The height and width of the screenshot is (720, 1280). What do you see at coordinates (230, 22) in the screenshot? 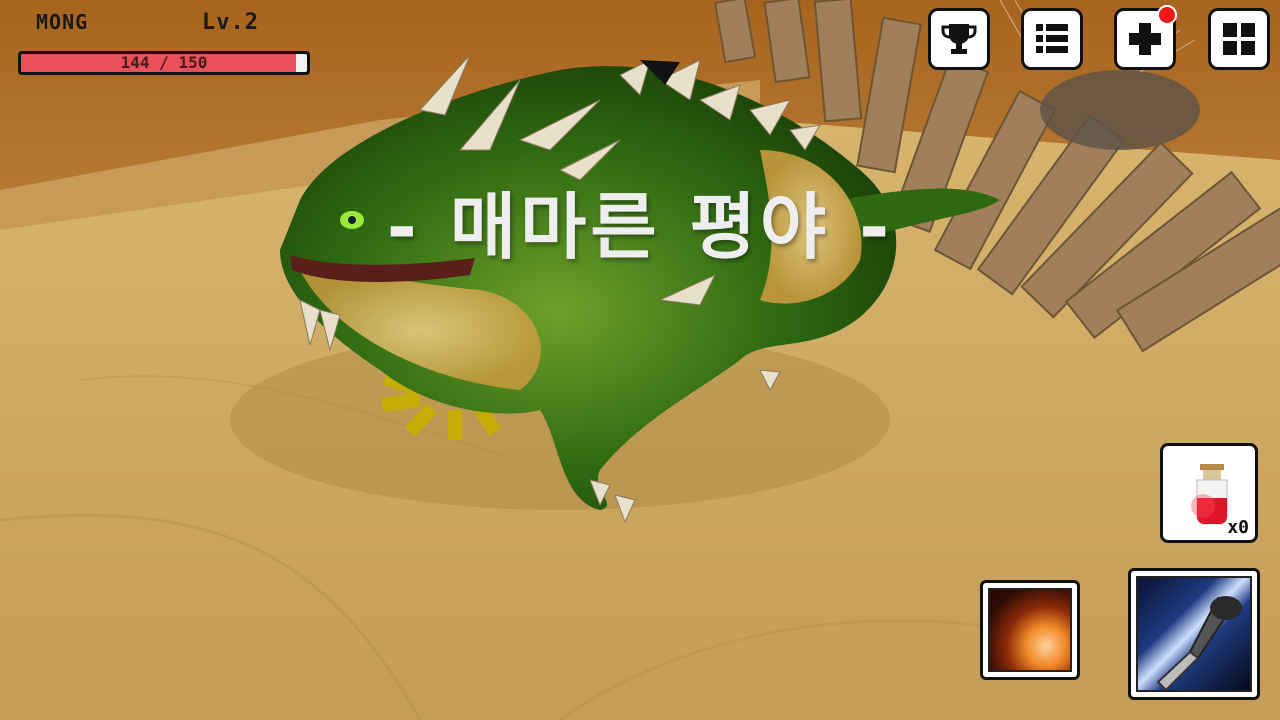
I see `player-level: Lv.2` at bounding box center [230, 22].